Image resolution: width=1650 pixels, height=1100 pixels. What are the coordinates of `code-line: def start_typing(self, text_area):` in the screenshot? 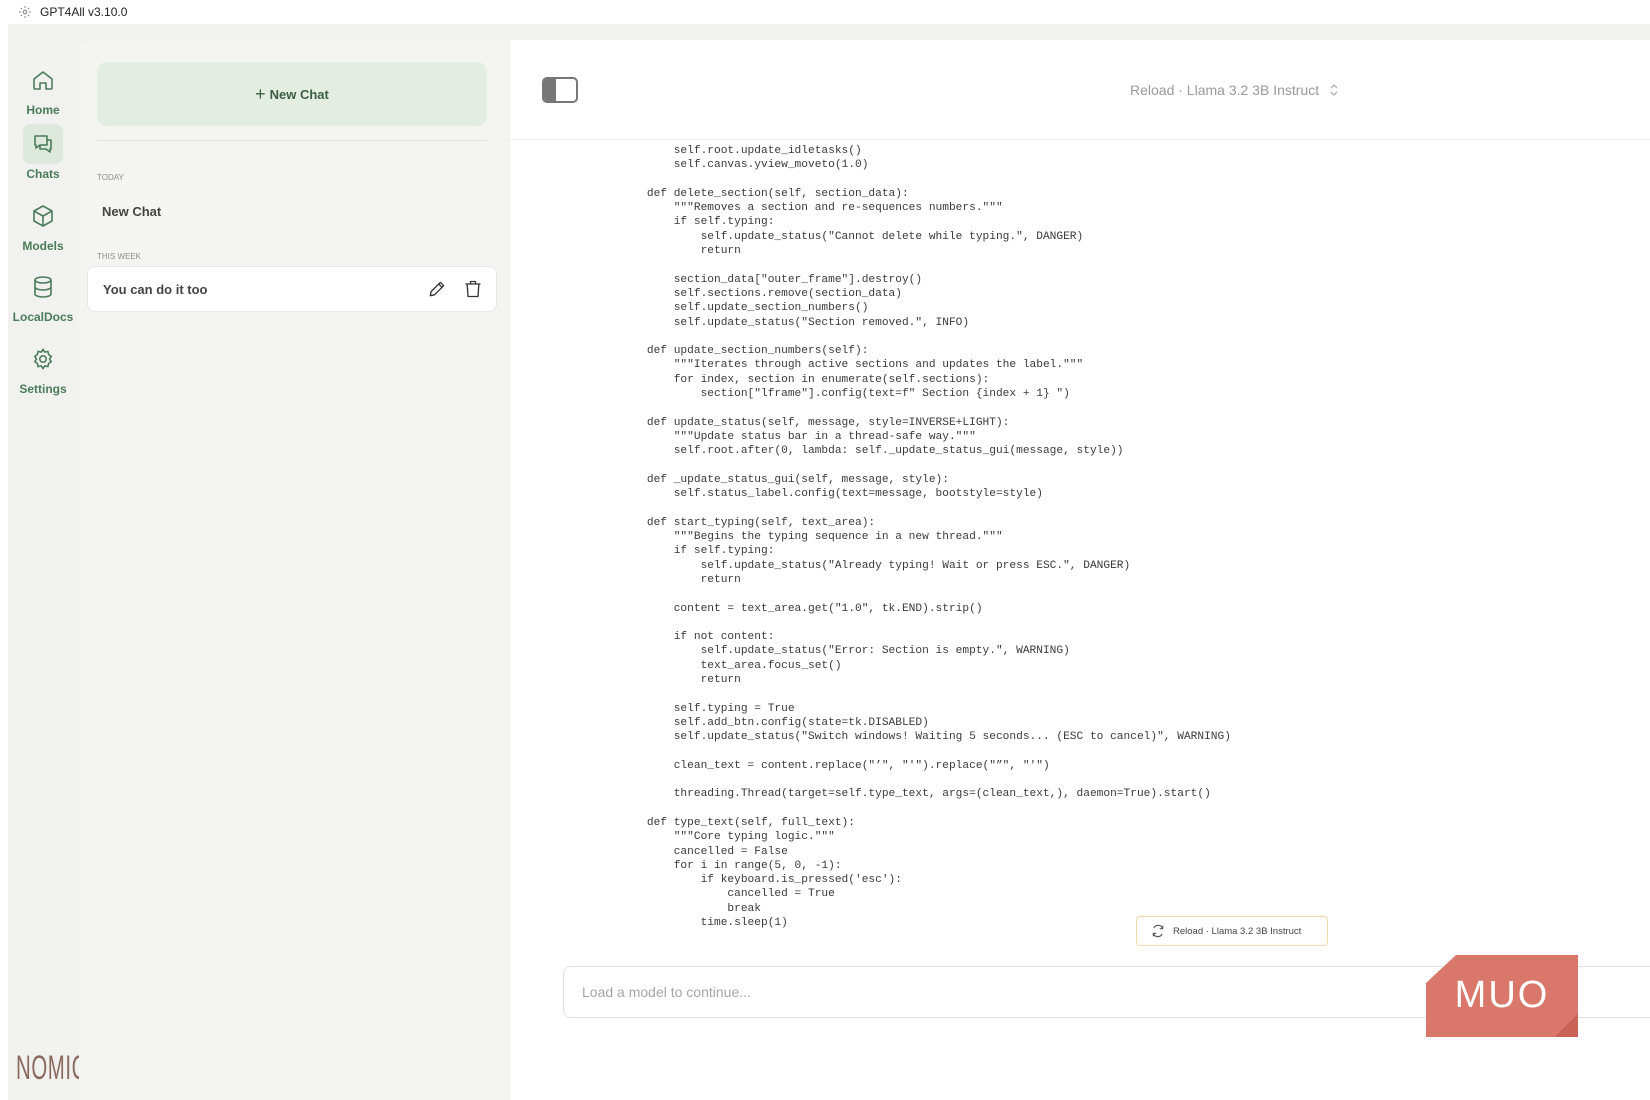 It's located at (748, 522).